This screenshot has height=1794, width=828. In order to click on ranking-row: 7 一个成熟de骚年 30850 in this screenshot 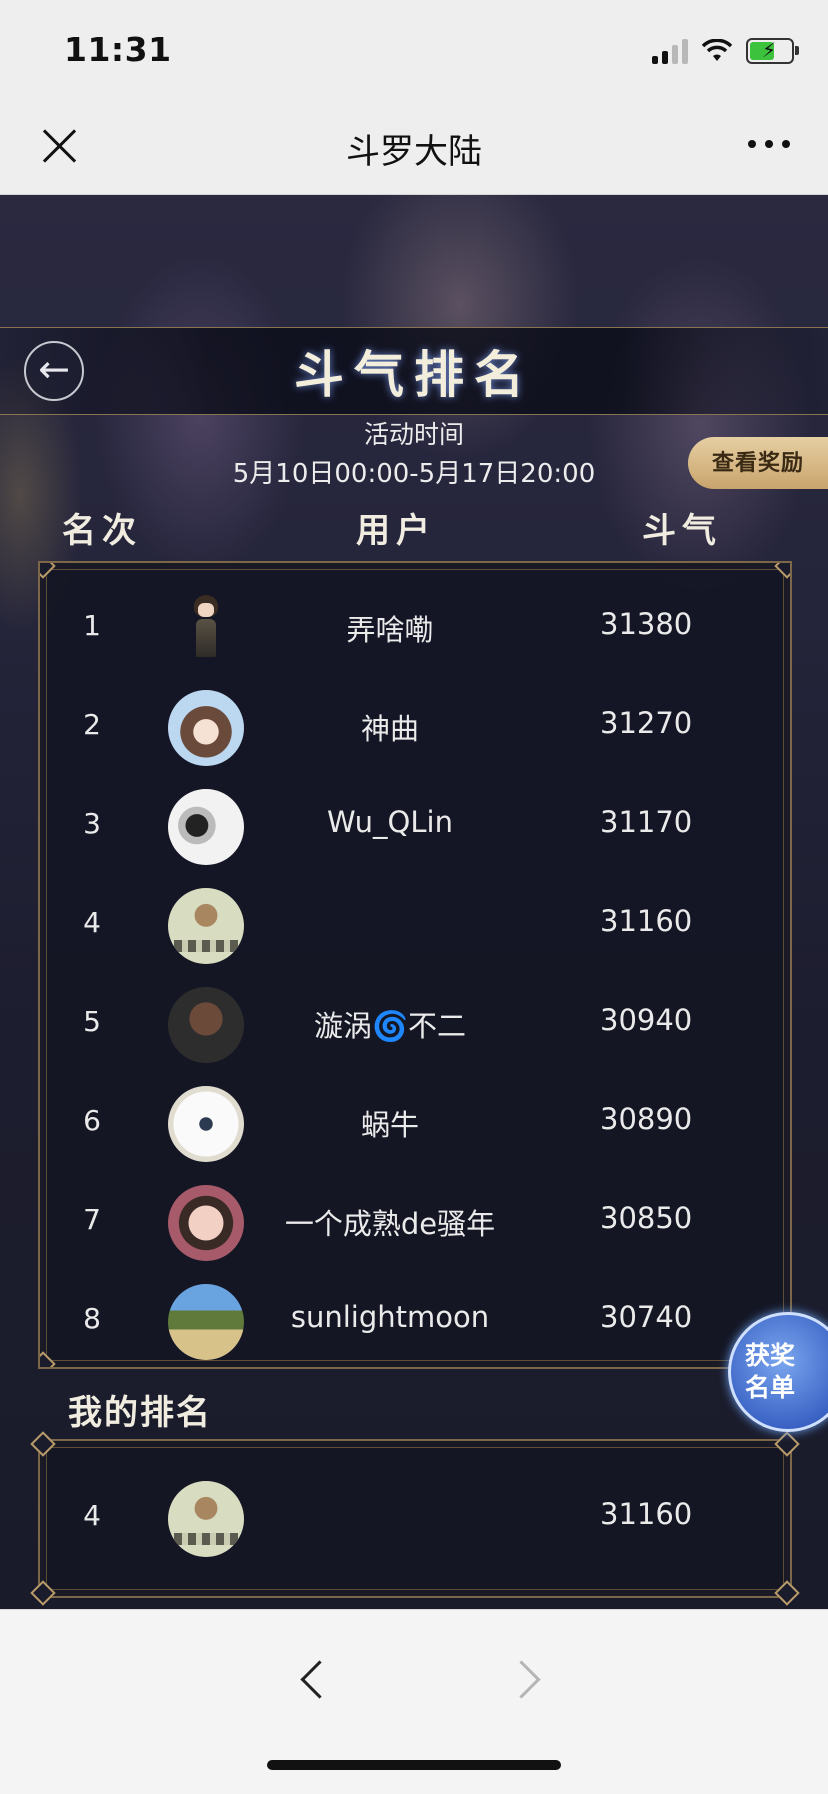, I will do `click(415, 1222)`.